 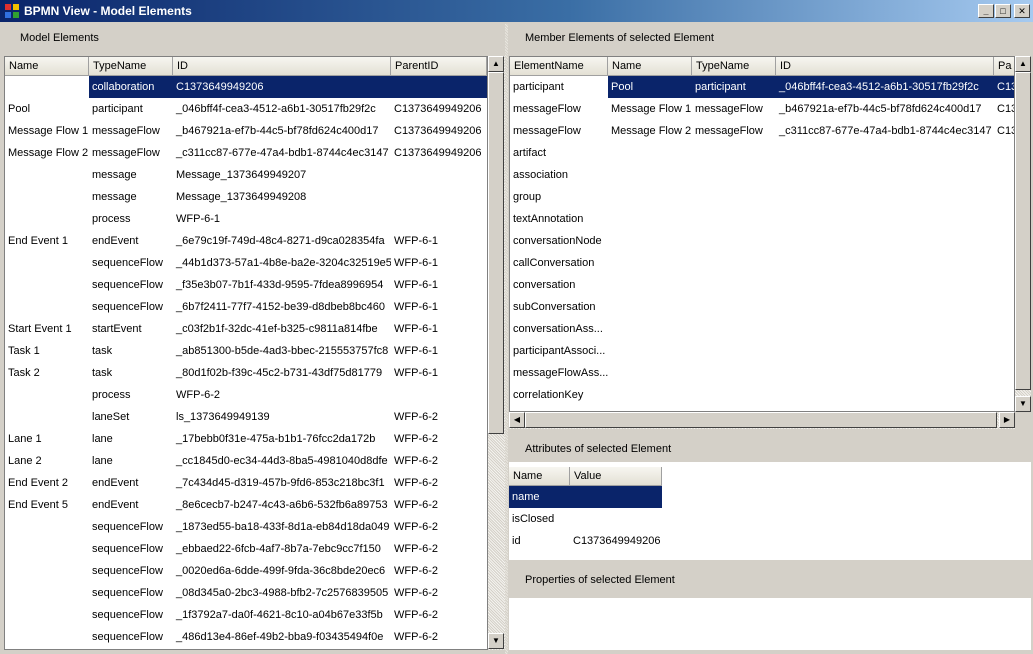 I want to click on table-row: isClosed, so click(x=585, y=519).